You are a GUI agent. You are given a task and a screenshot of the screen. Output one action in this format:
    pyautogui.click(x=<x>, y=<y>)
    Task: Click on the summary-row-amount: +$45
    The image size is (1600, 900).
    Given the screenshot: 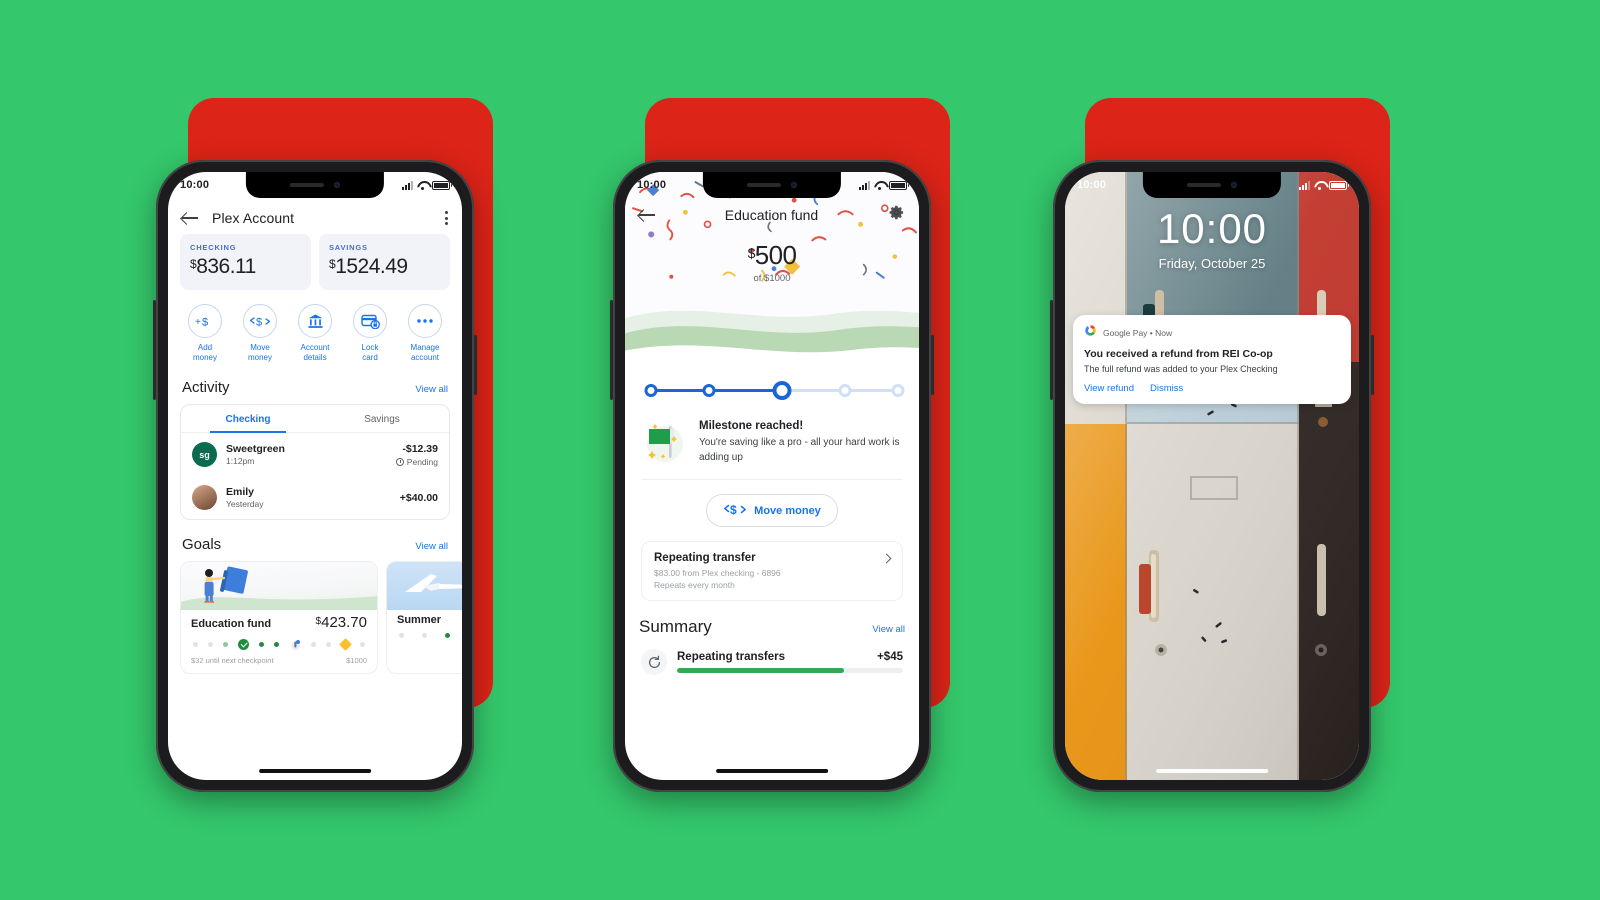 What is the action you would take?
    pyautogui.click(x=890, y=657)
    